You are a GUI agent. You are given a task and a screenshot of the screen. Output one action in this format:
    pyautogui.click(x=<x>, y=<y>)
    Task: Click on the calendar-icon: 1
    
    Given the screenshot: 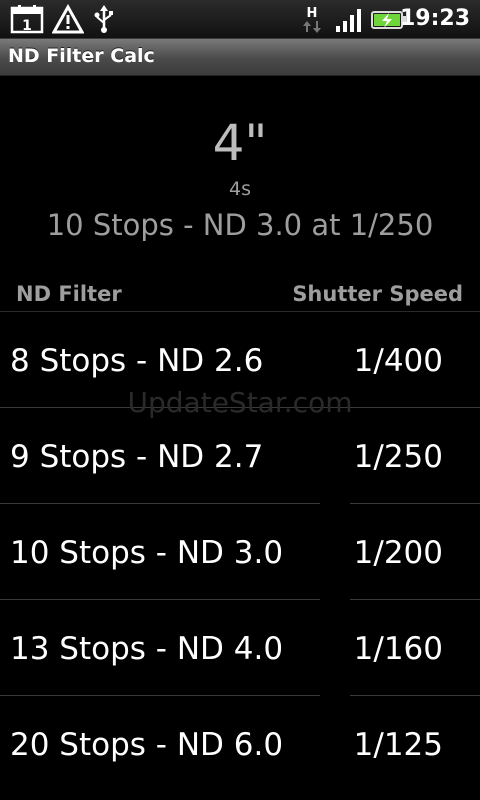 What is the action you would take?
    pyautogui.click(x=27, y=19)
    